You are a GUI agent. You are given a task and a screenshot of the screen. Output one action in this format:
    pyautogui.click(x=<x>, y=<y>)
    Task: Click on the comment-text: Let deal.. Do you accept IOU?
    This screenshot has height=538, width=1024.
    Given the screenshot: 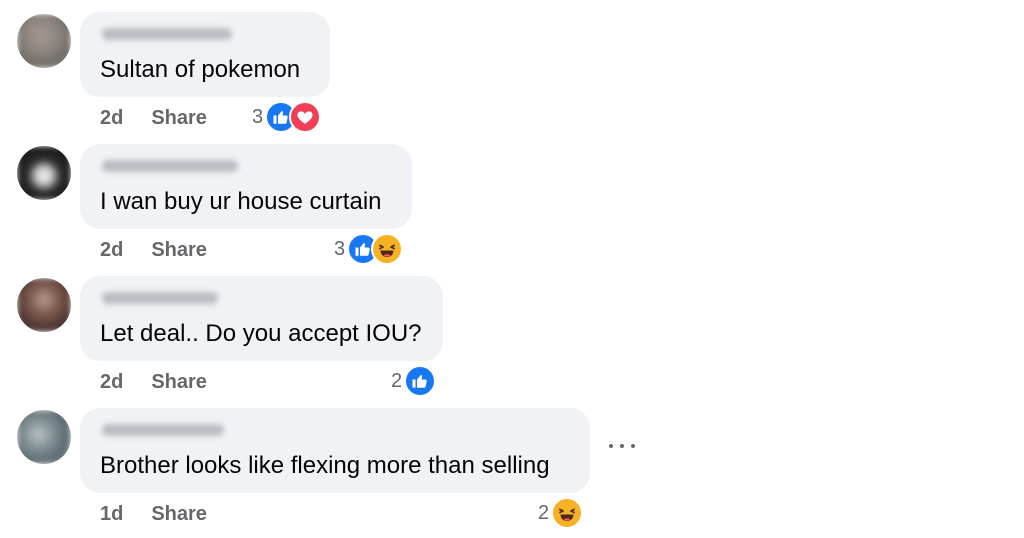 What is the action you would take?
    pyautogui.click(x=261, y=333)
    